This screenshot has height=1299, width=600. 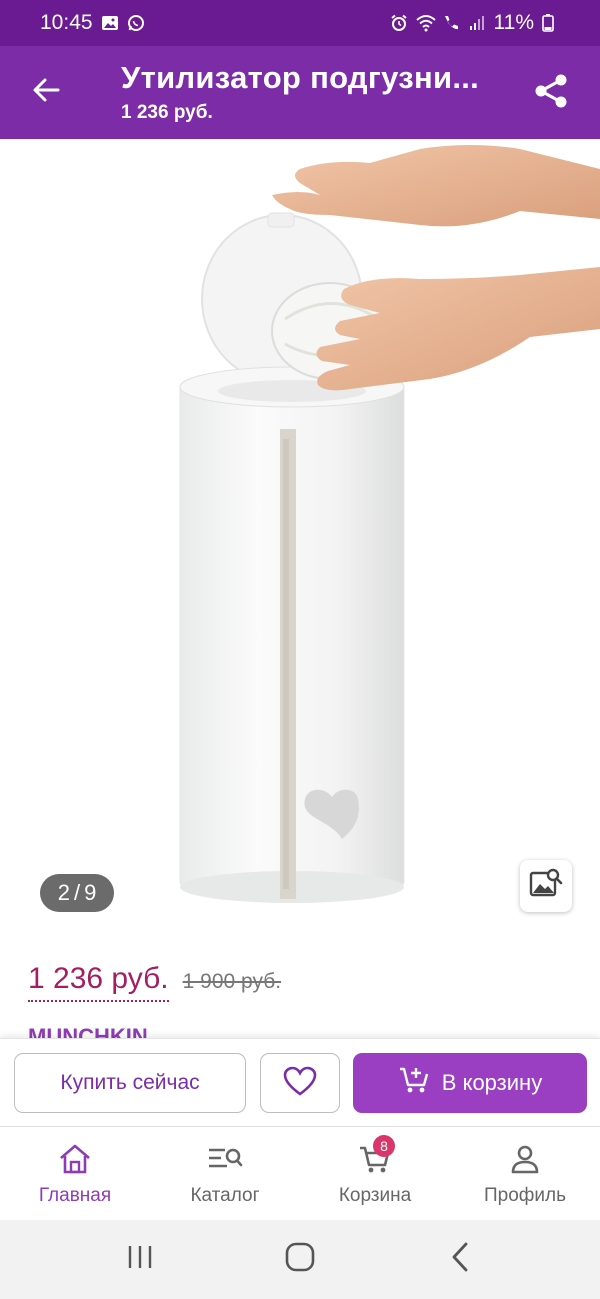 I want to click on action-bar: Купить сейчас В корзину, so click(x=300, y=1082).